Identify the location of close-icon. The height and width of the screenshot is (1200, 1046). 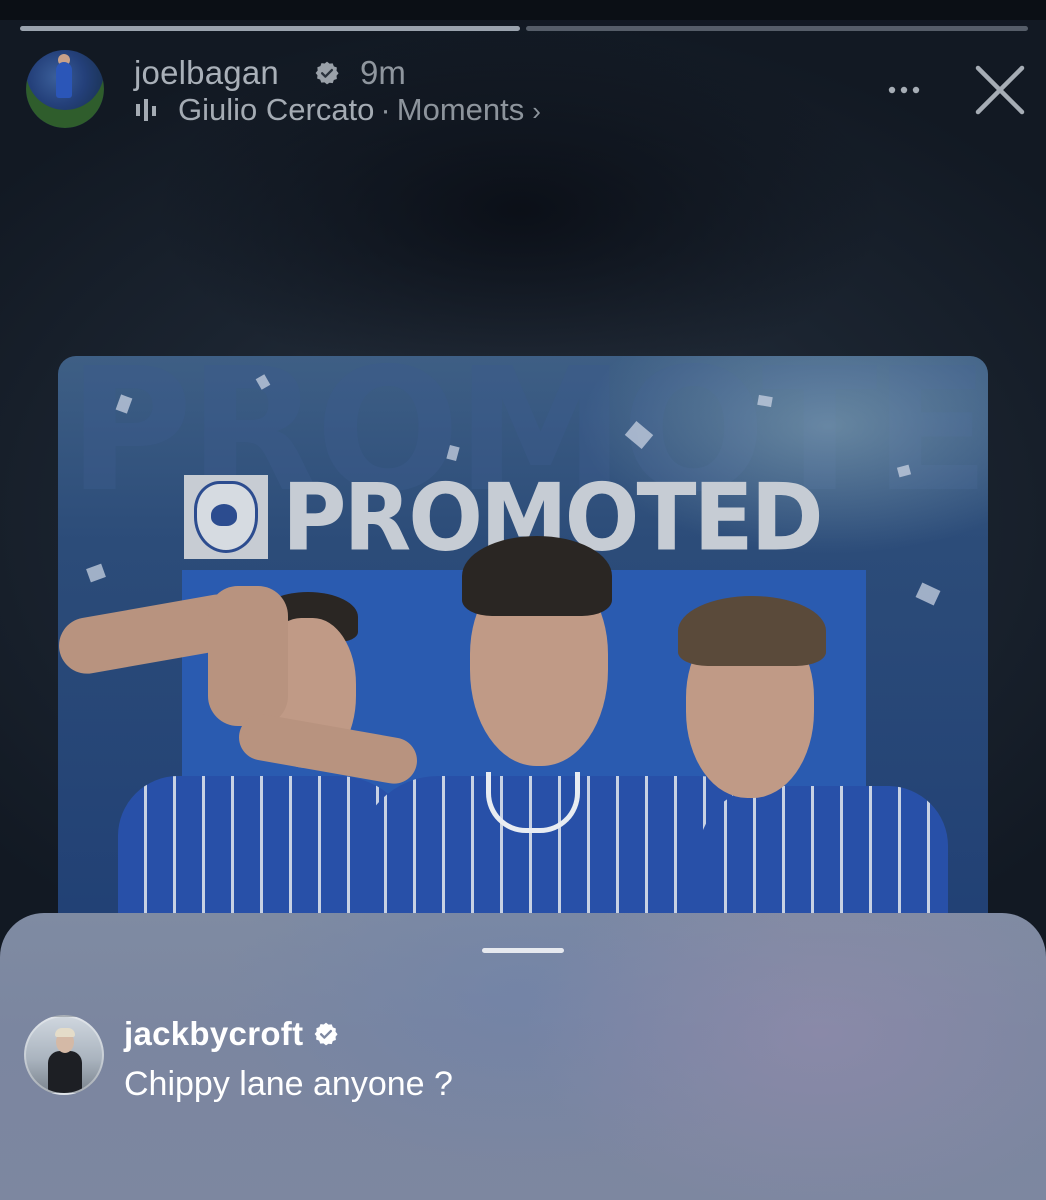
(1000, 90).